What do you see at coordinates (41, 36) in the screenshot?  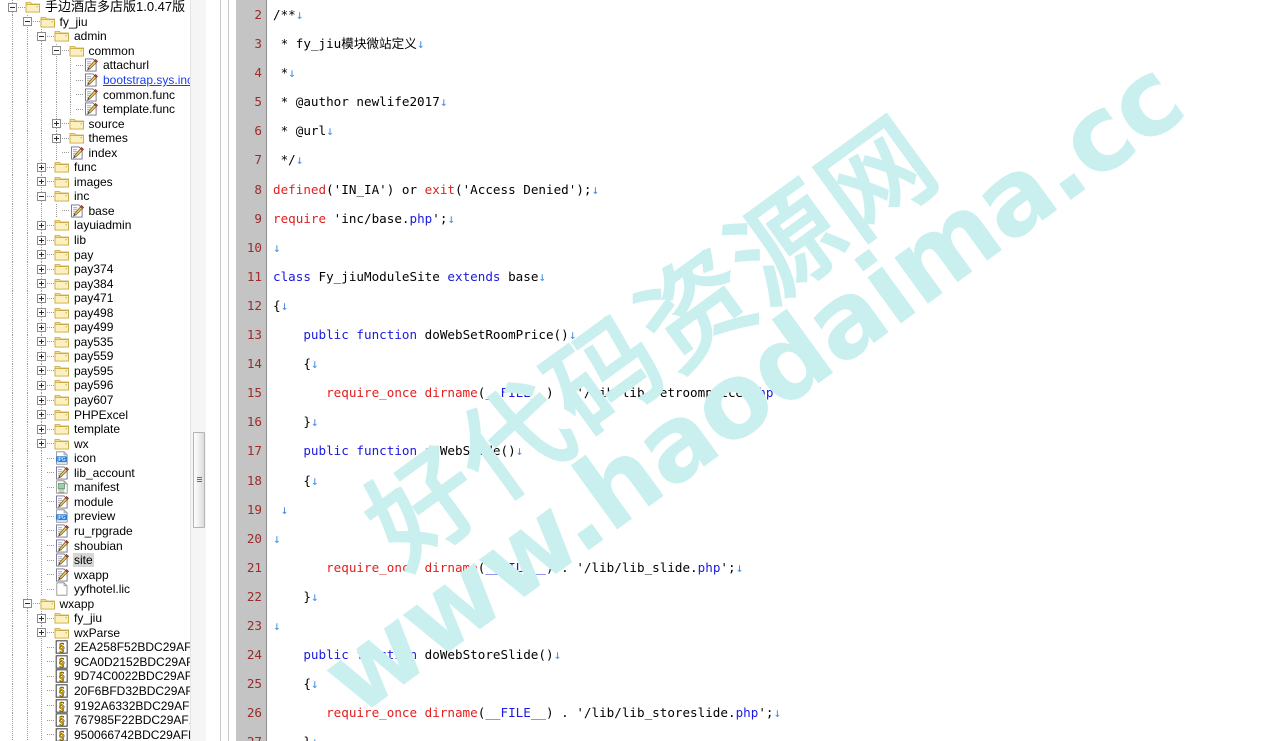 I see `collapse-minus-icon` at bounding box center [41, 36].